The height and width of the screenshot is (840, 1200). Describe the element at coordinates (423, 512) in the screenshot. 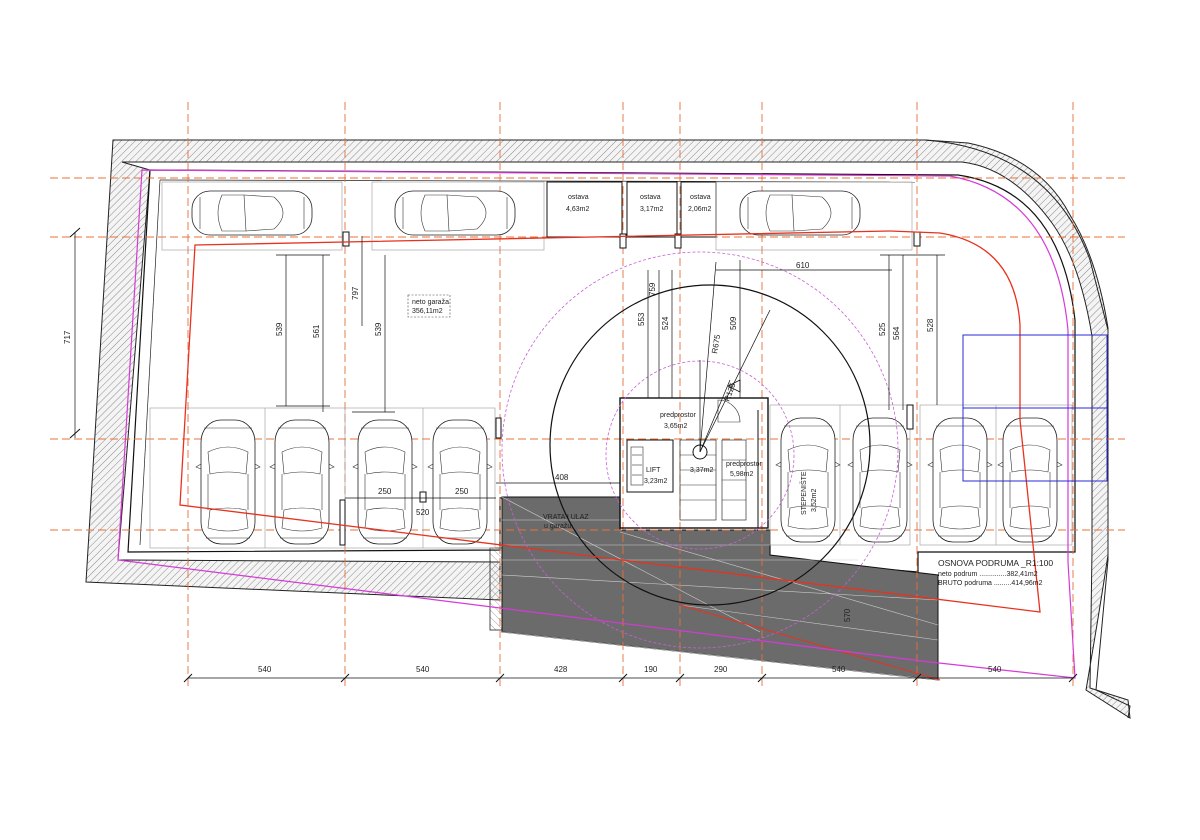

I see `dim-520: 520` at that location.